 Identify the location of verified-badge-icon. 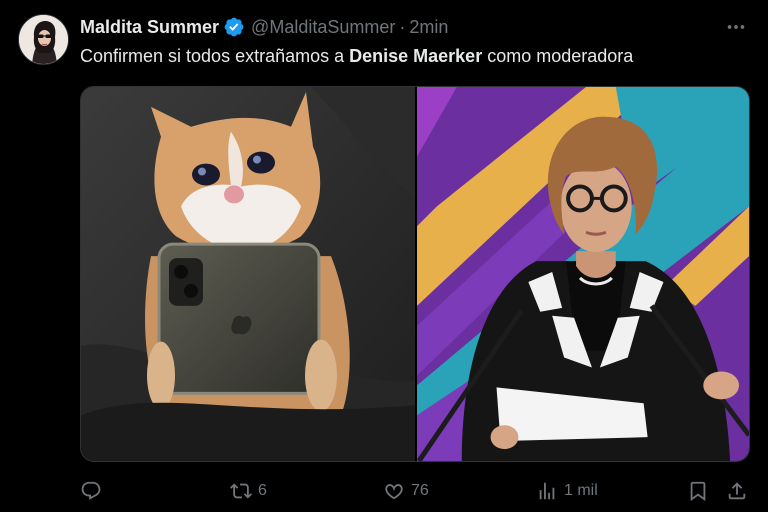
(234, 27).